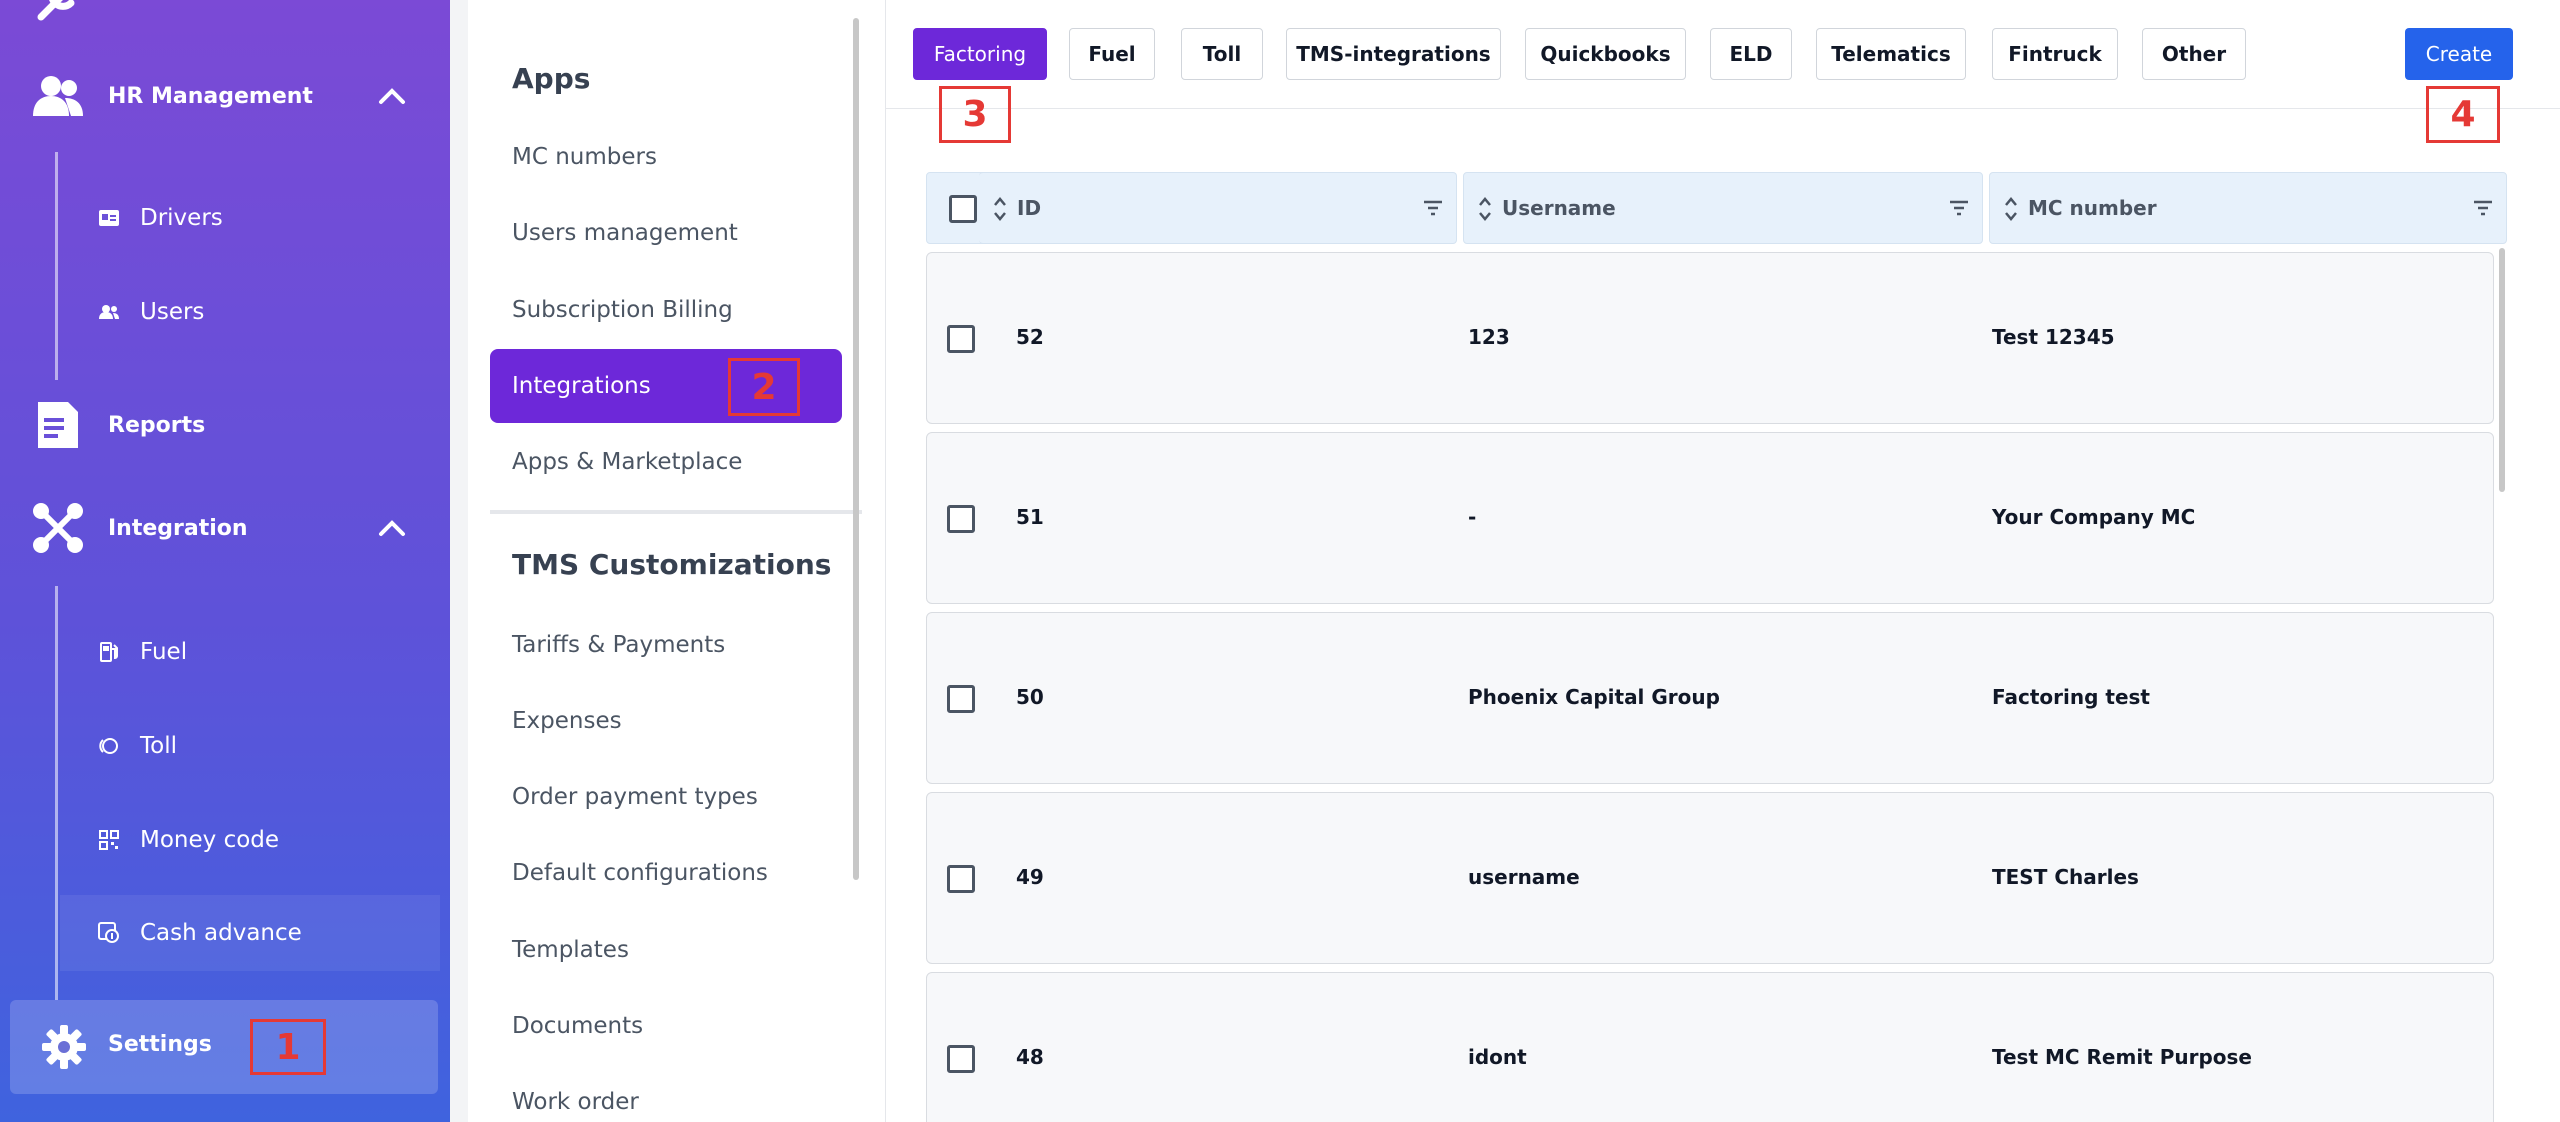 The height and width of the screenshot is (1122, 2560). I want to click on report-icon, so click(58, 425).